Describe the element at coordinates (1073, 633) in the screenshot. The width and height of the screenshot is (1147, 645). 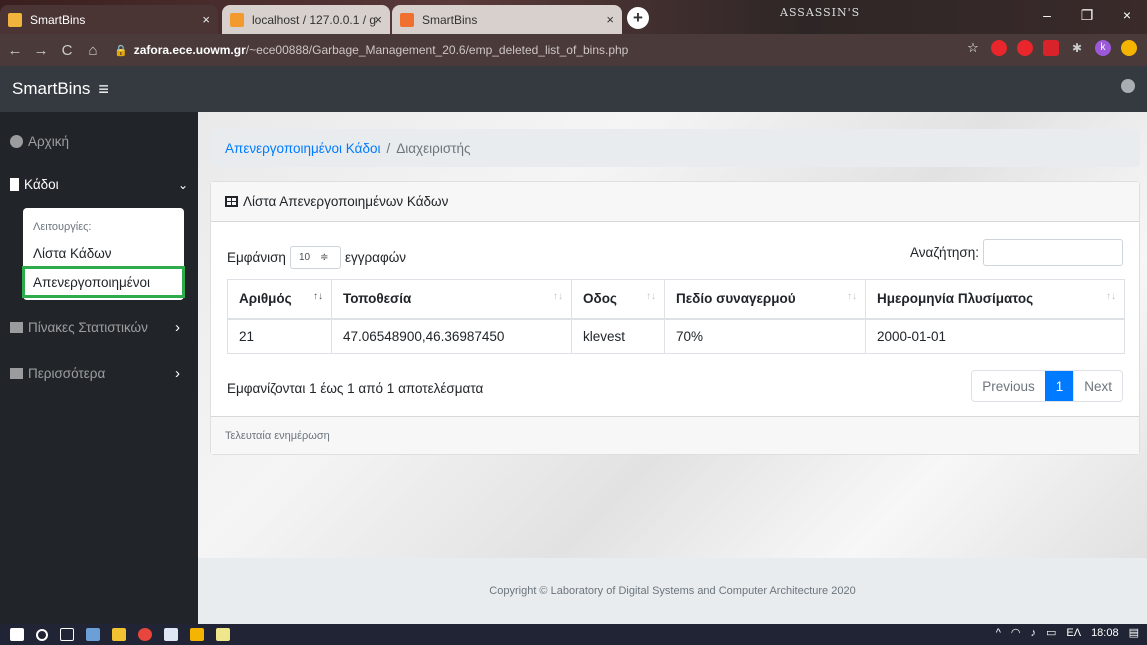
I see `language-indicator: ΕΛ` at that location.